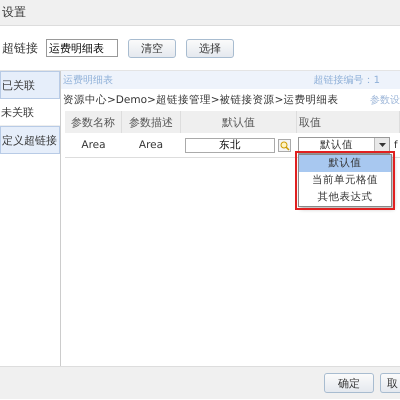  What do you see at coordinates (14, 12) in the screenshot?
I see `window-title: 设置` at bounding box center [14, 12].